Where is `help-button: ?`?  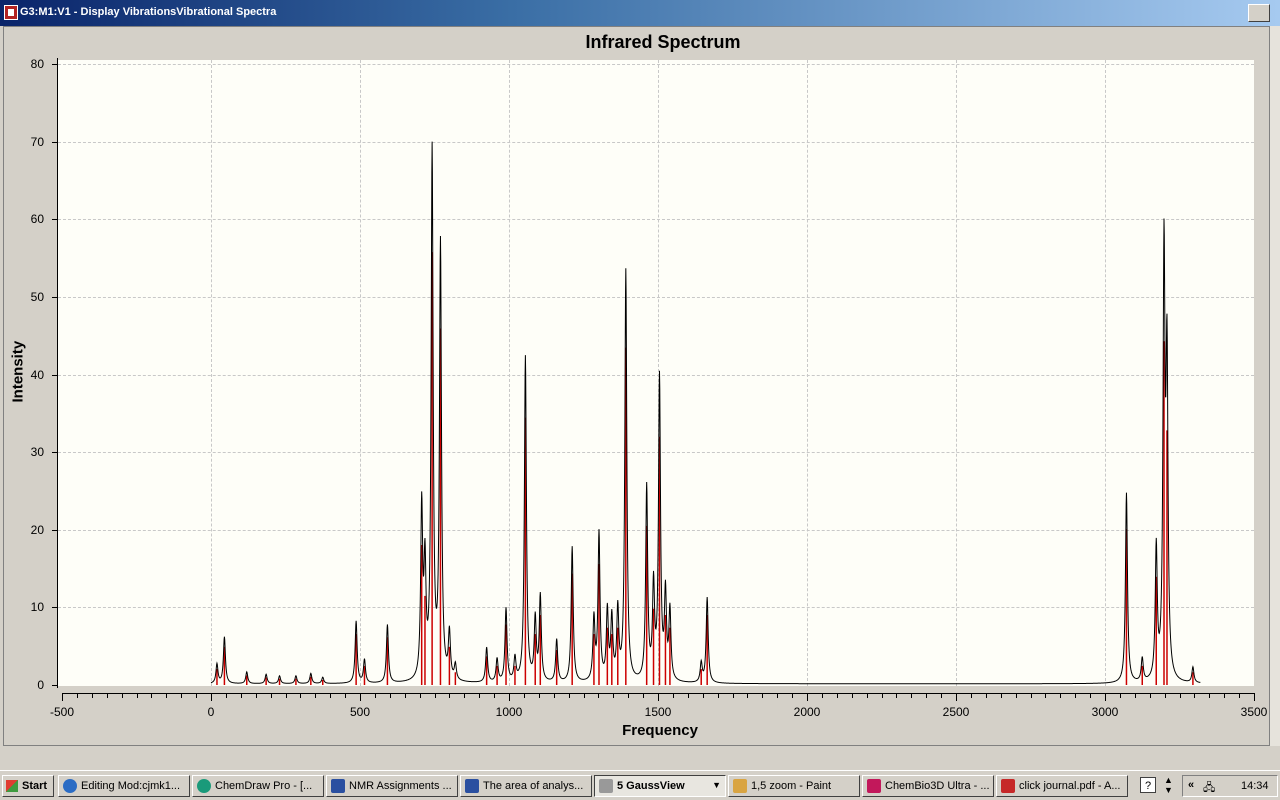 help-button: ? is located at coordinates (1148, 785).